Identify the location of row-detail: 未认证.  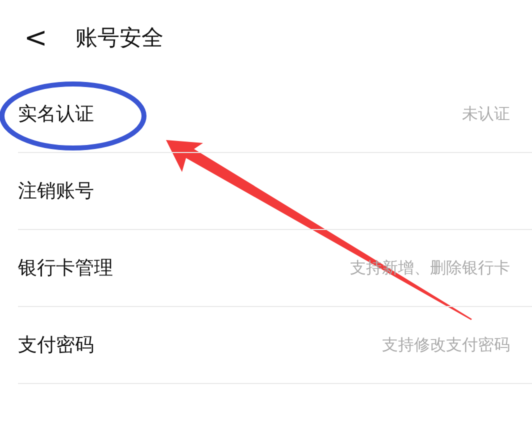
(486, 114).